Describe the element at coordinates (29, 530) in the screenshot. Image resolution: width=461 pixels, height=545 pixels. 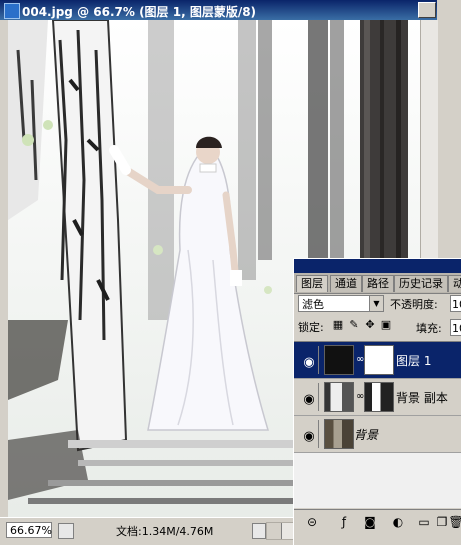
I see `zoom-input: 66.67%` at that location.